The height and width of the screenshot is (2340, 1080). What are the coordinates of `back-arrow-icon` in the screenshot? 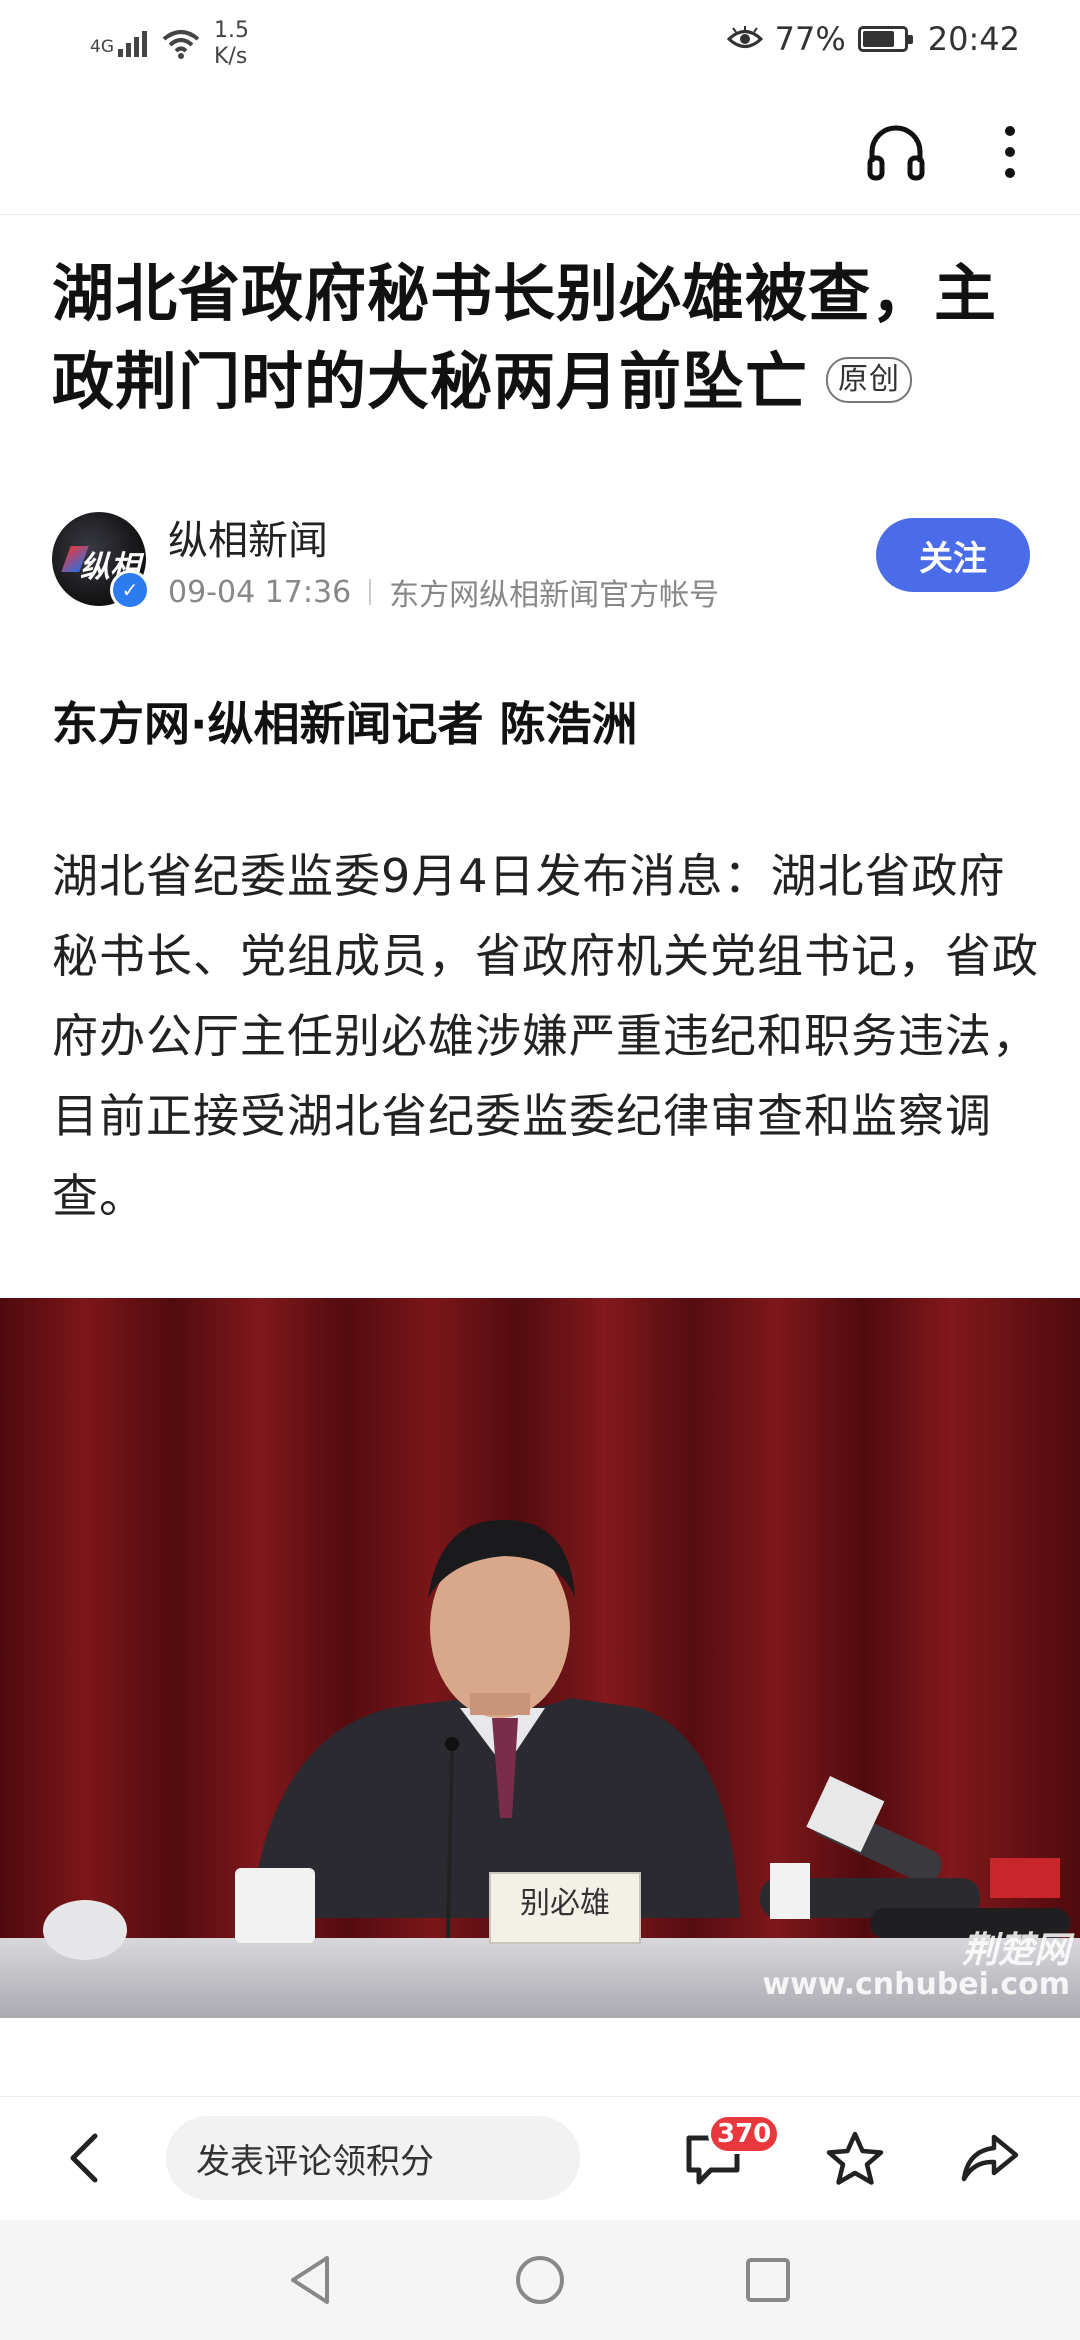 It's located at (84, 2158).